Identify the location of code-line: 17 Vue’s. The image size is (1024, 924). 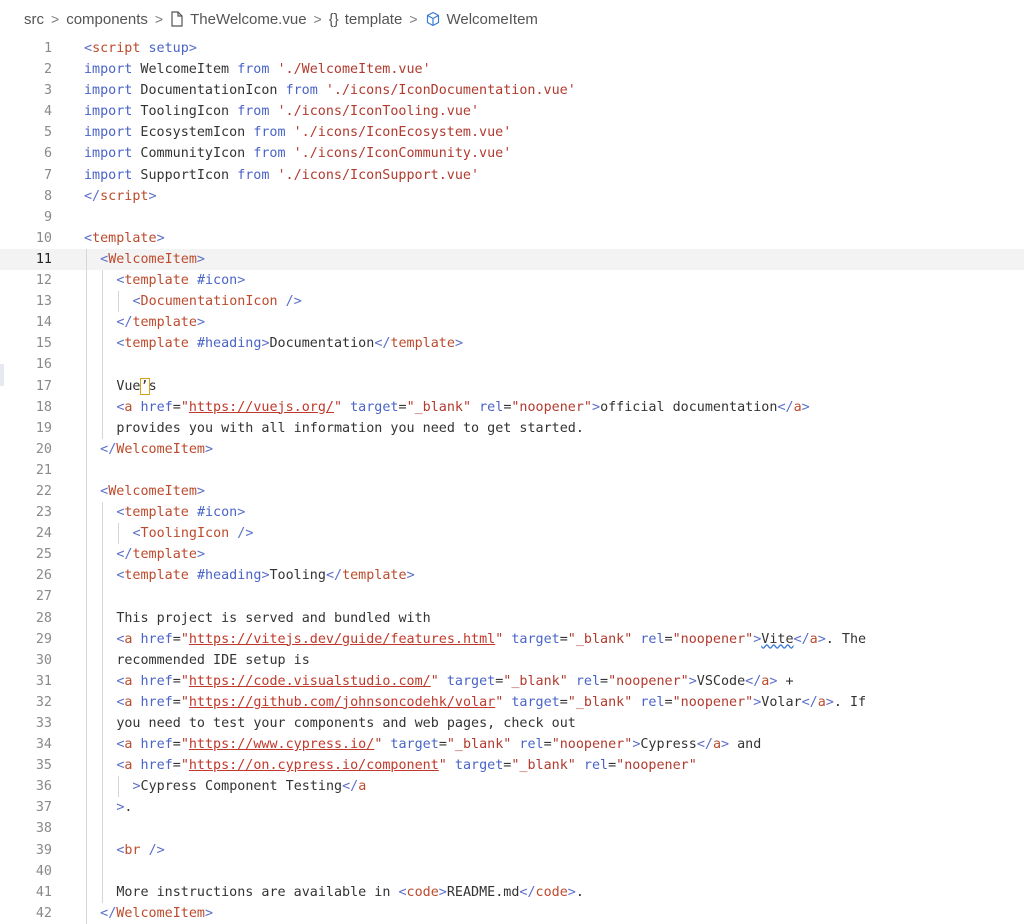
(512, 386).